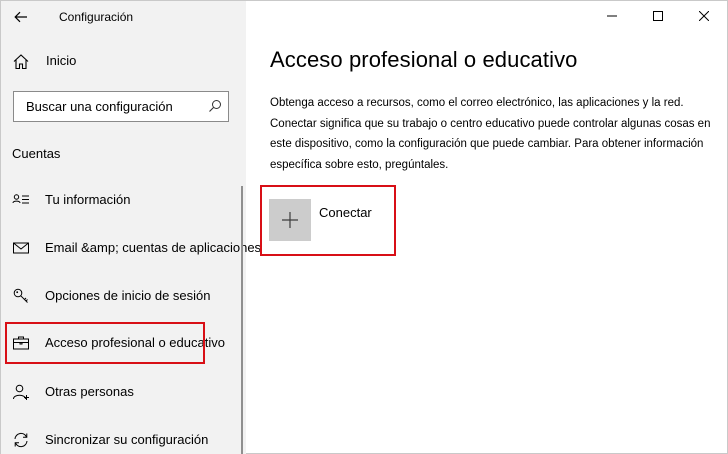 Image resolution: width=728 pixels, height=454 pixels. I want to click on minimize-button, so click(612, 16).